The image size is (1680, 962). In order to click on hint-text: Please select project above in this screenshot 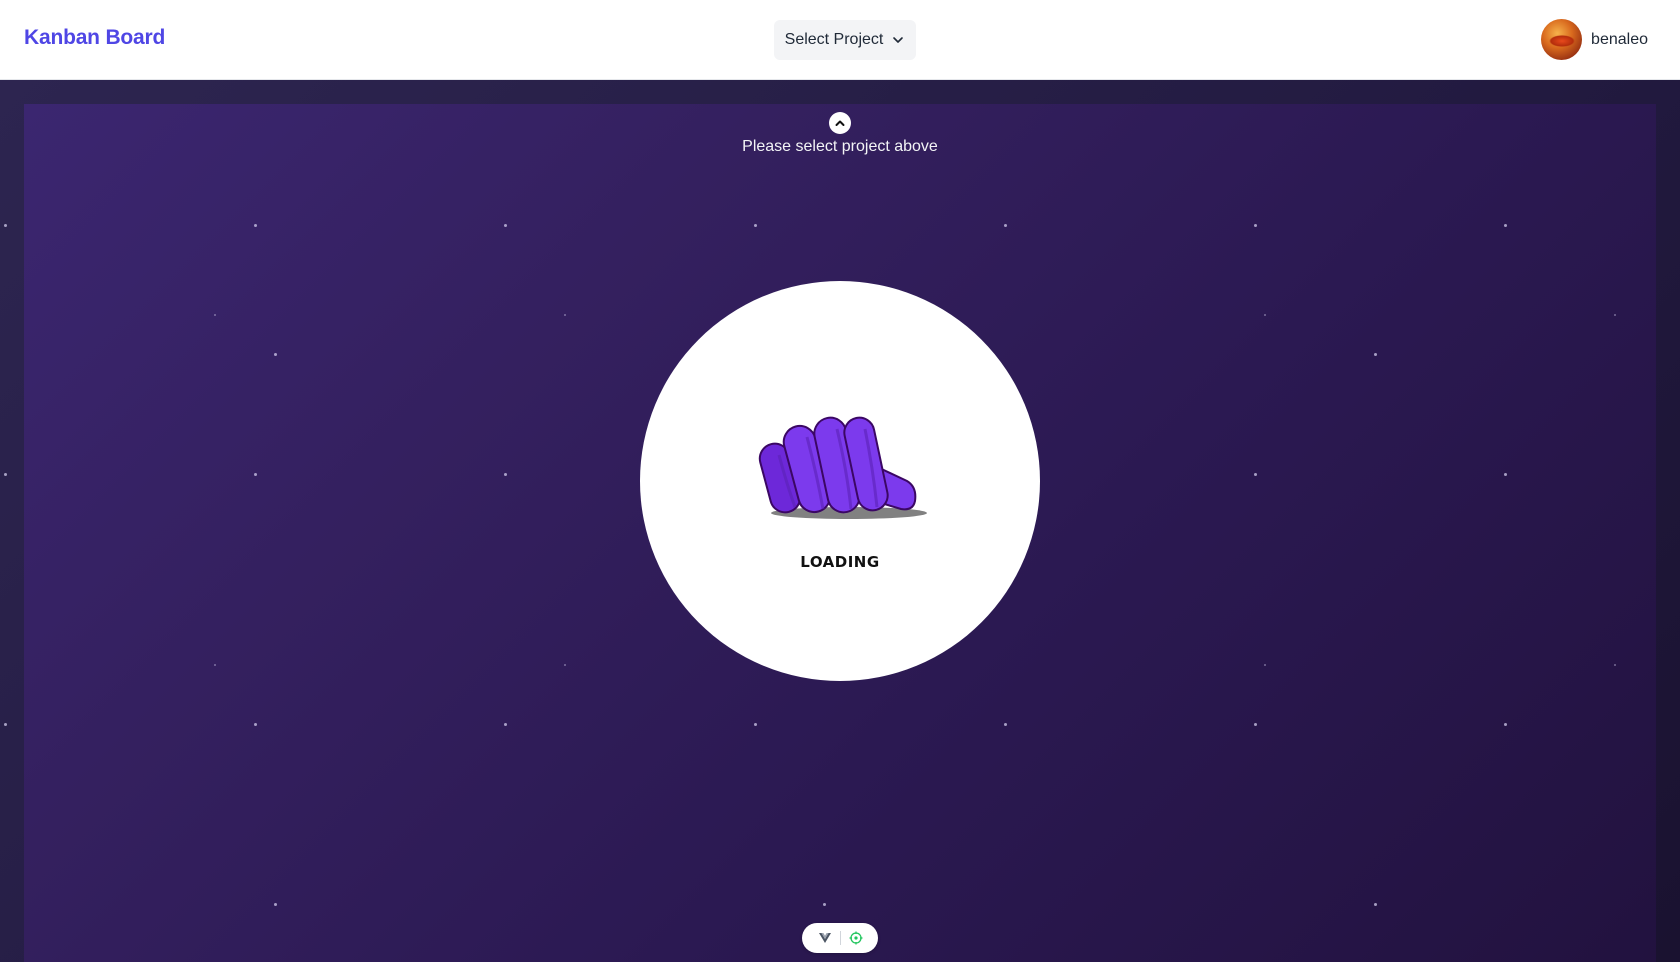, I will do `click(840, 146)`.